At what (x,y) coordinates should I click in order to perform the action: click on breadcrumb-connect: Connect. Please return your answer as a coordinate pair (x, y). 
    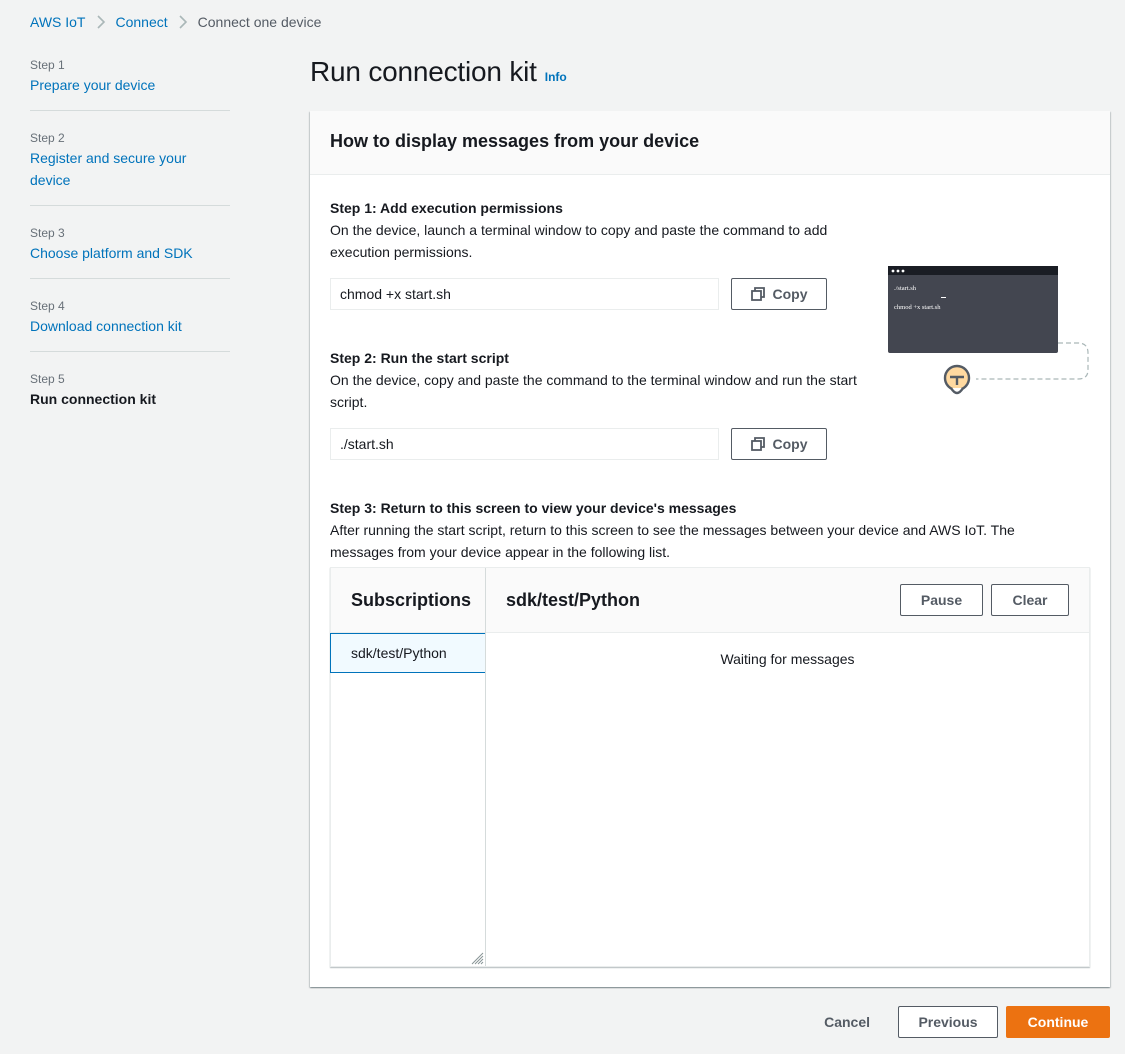
    Looking at the image, I should click on (142, 22).